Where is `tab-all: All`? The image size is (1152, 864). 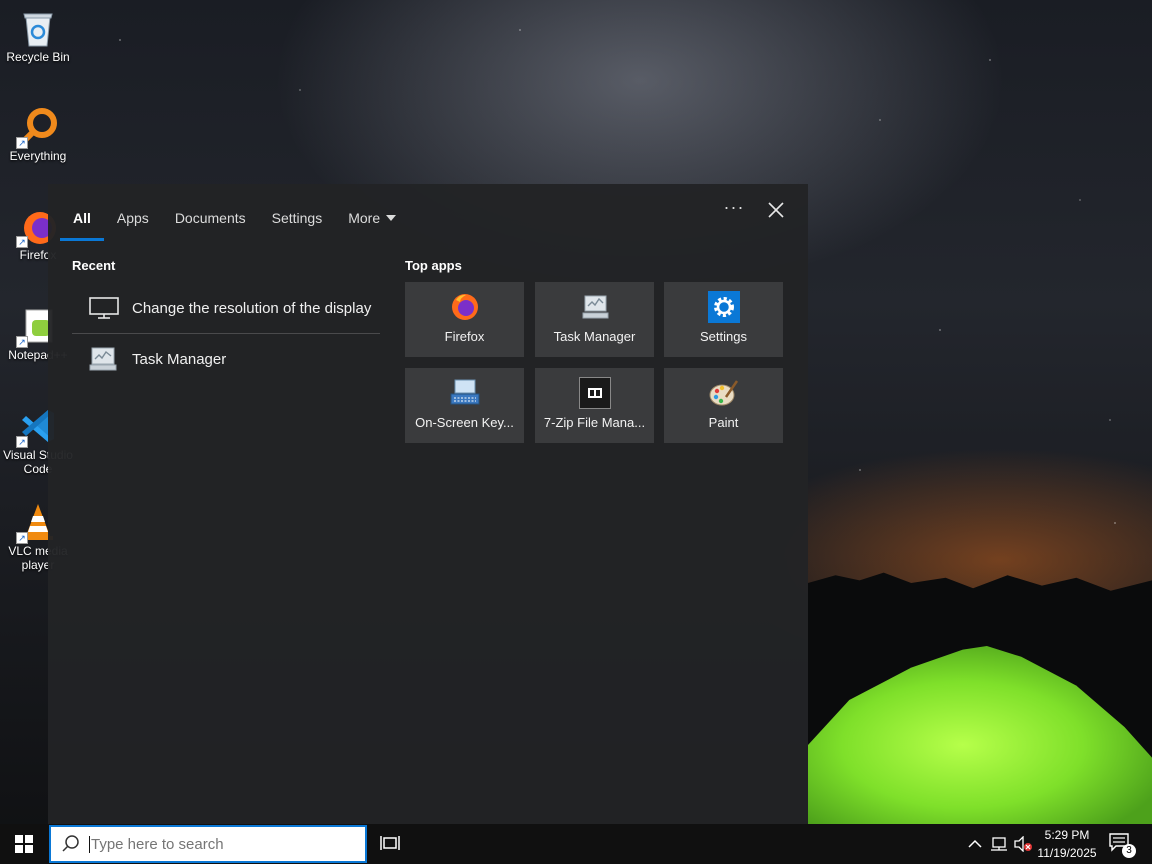
tab-all: All is located at coordinates (82, 219).